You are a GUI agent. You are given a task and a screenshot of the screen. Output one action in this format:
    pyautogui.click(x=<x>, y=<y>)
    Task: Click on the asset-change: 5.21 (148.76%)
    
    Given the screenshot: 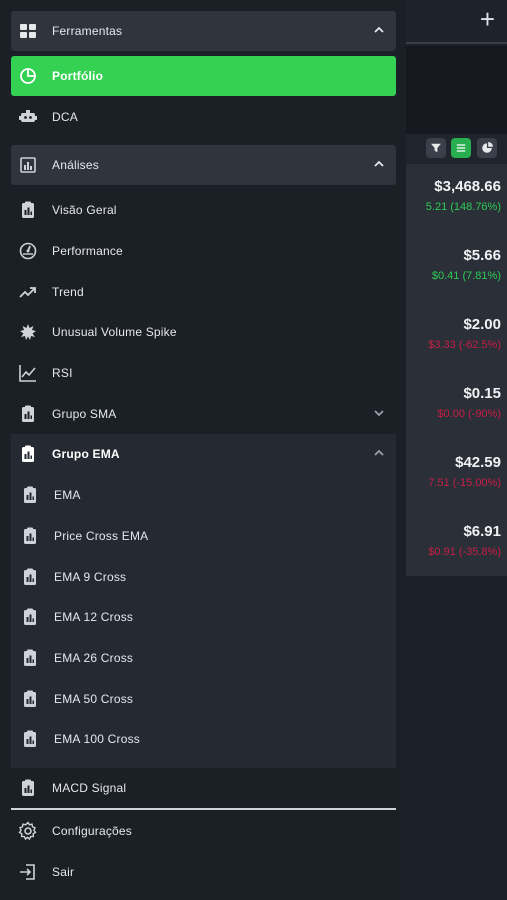 What is the action you would take?
    pyautogui.click(x=463, y=207)
    